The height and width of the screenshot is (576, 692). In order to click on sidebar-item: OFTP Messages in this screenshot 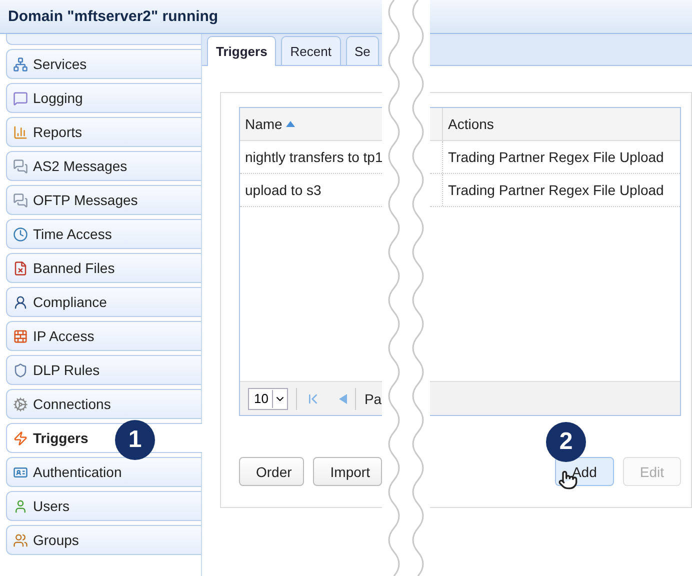, I will do `click(103, 200)`.